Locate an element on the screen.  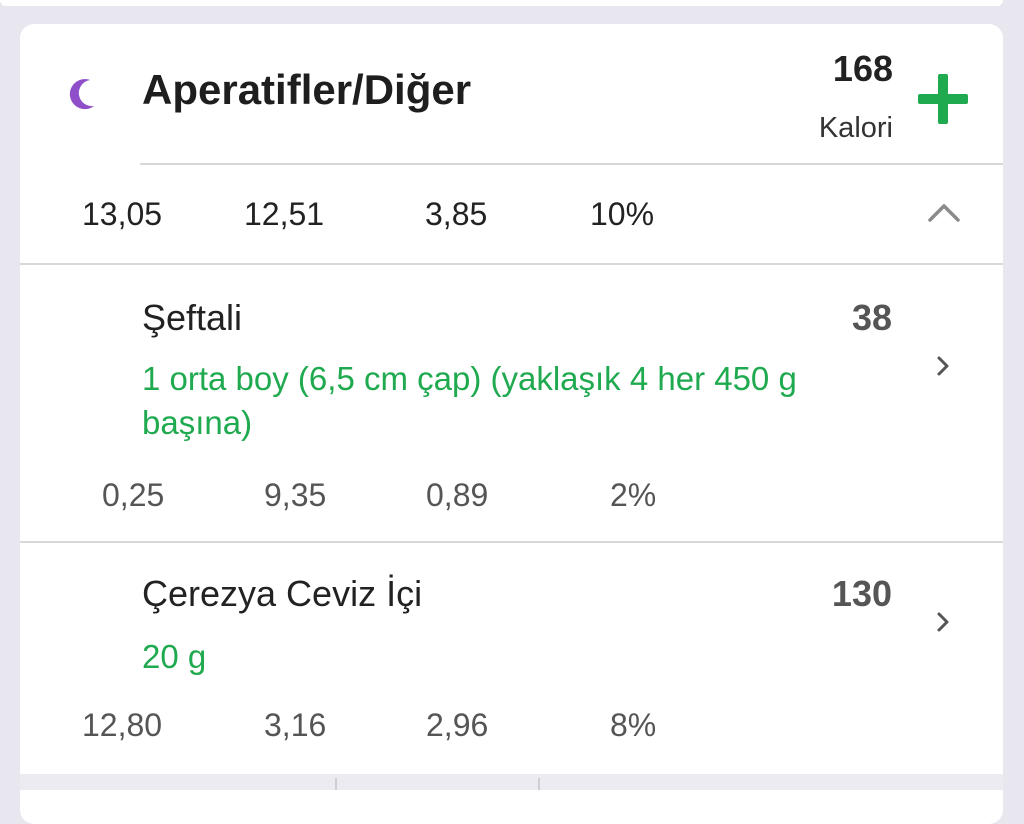
food-macro-value: 2,96 is located at coordinates (457, 725).